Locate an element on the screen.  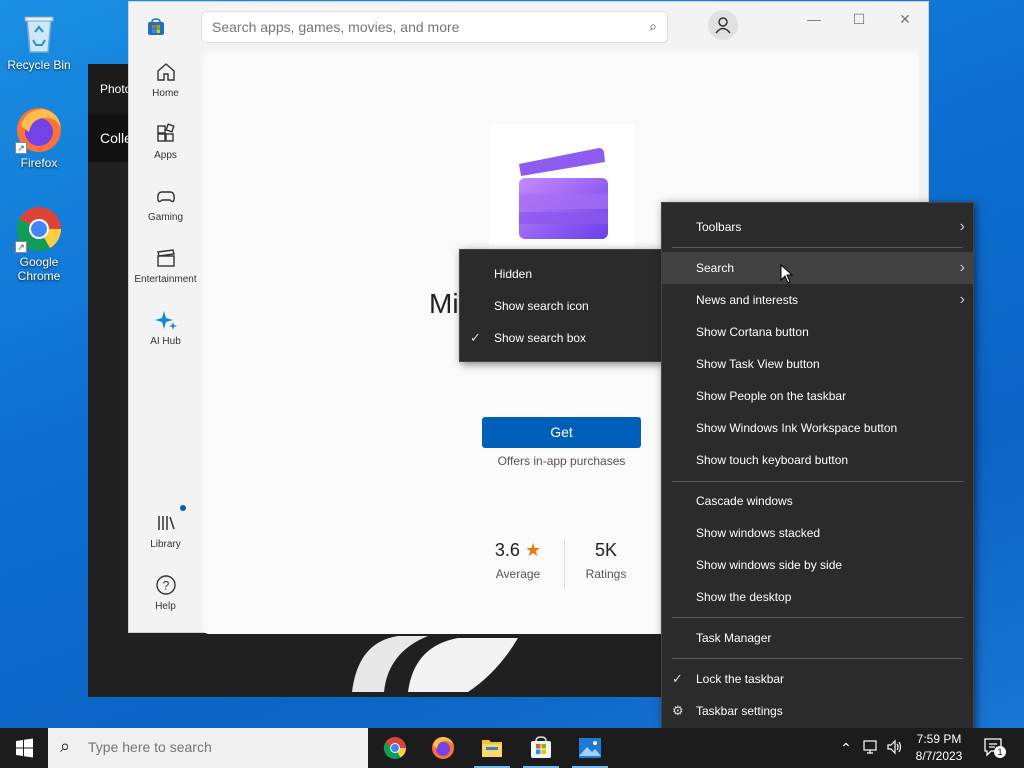
taskbar-search-input is located at coordinates (223, 747).